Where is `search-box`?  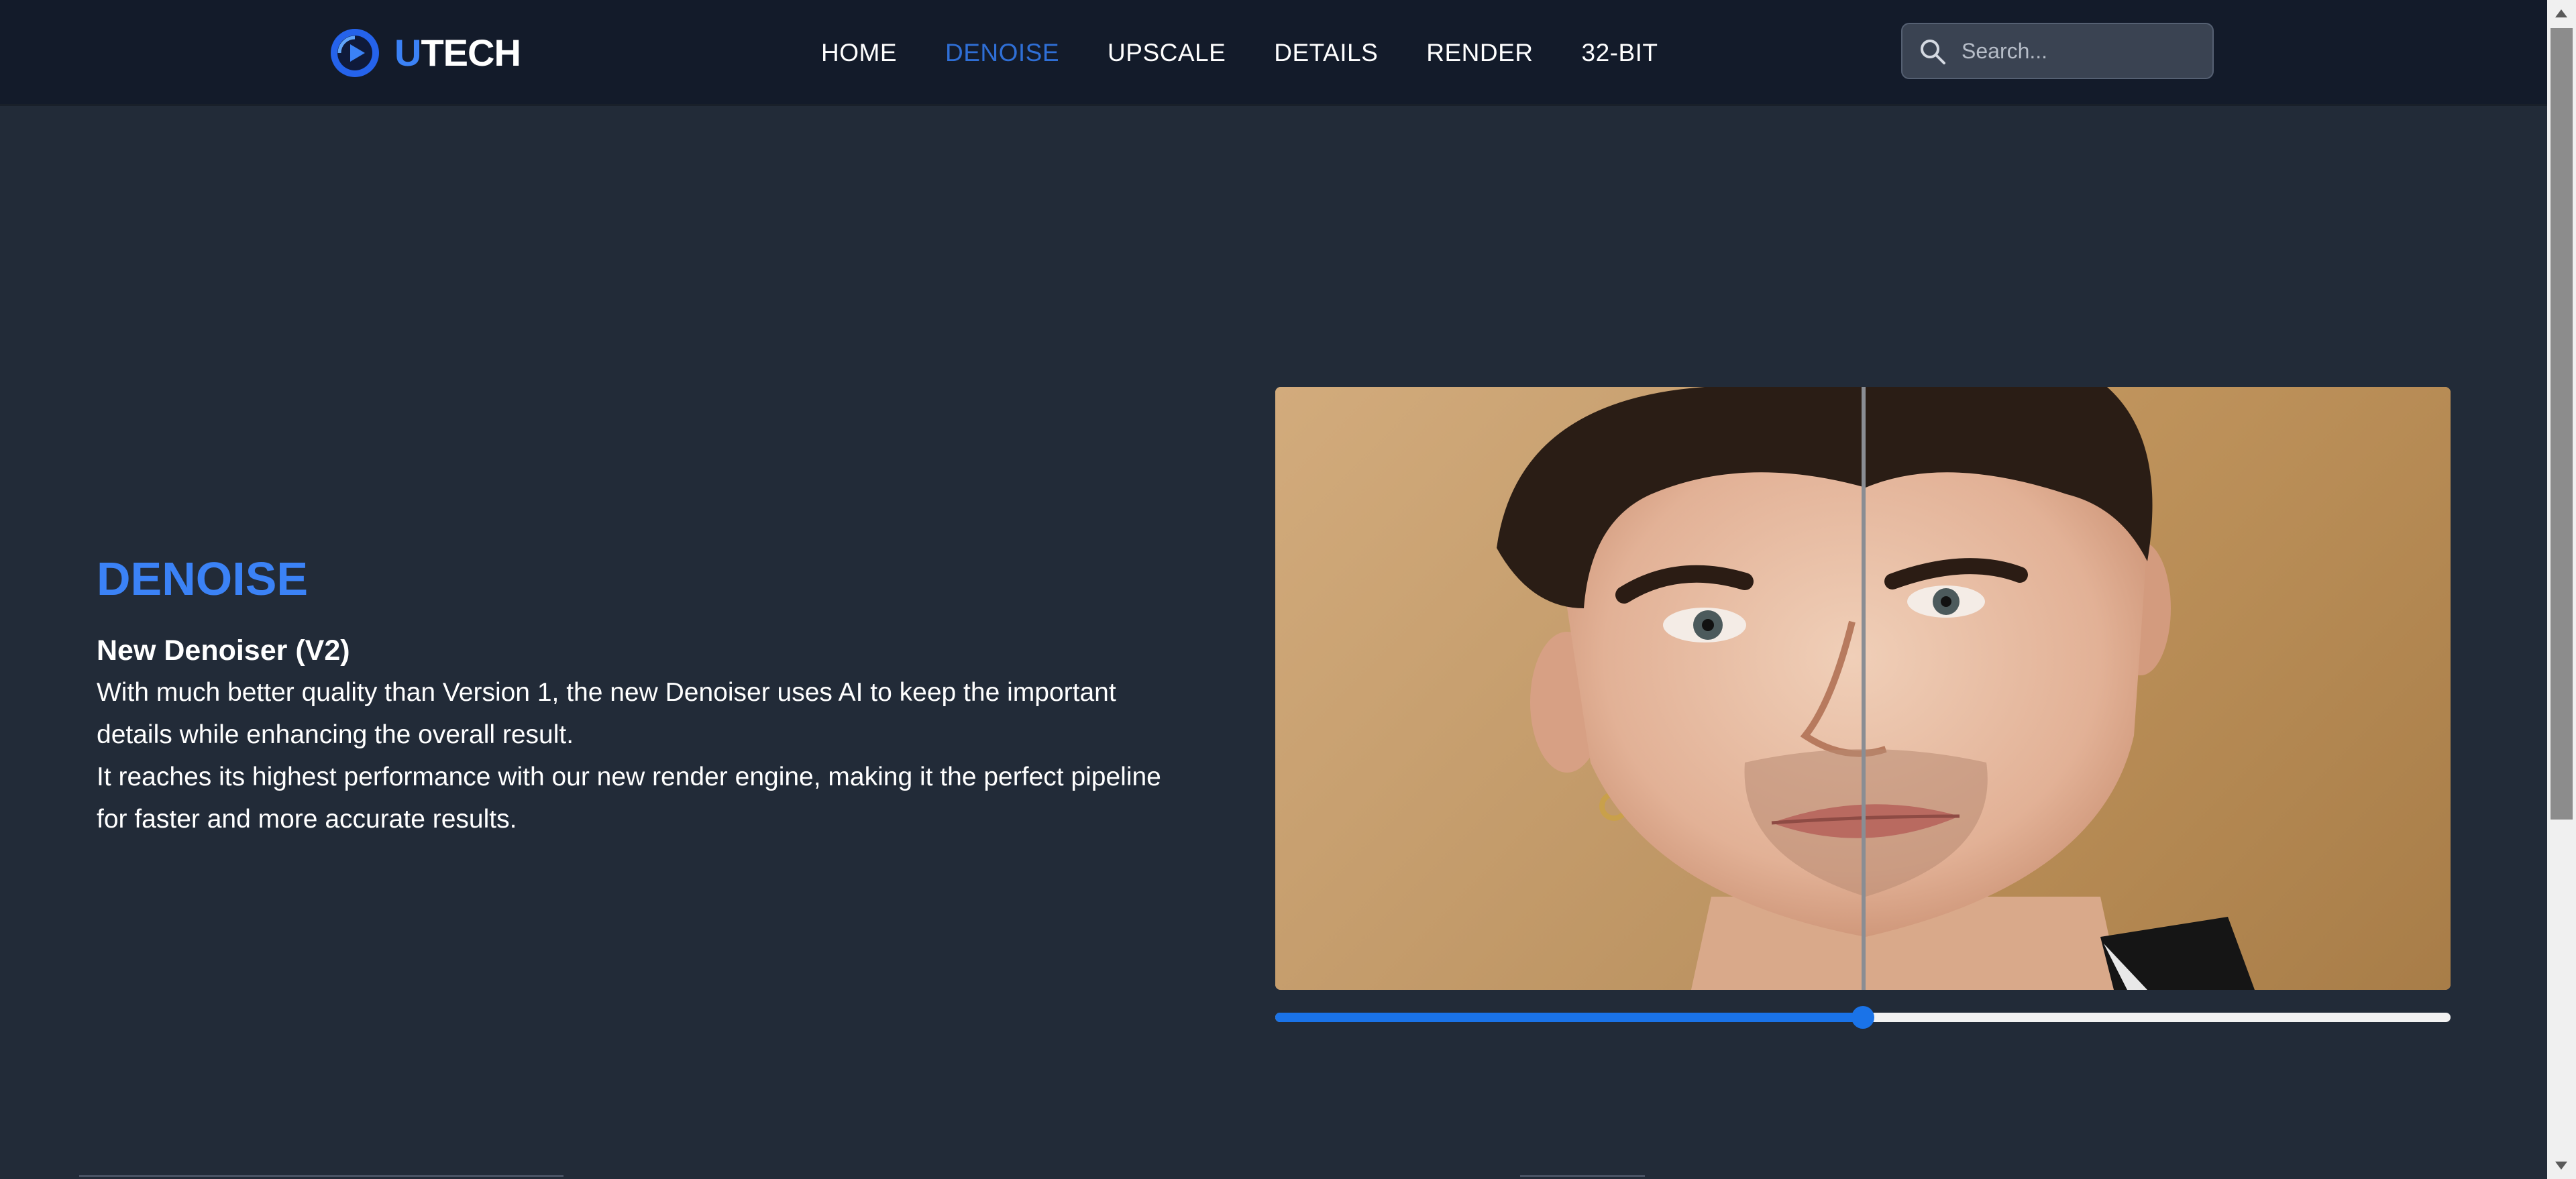
search-box is located at coordinates (2057, 51).